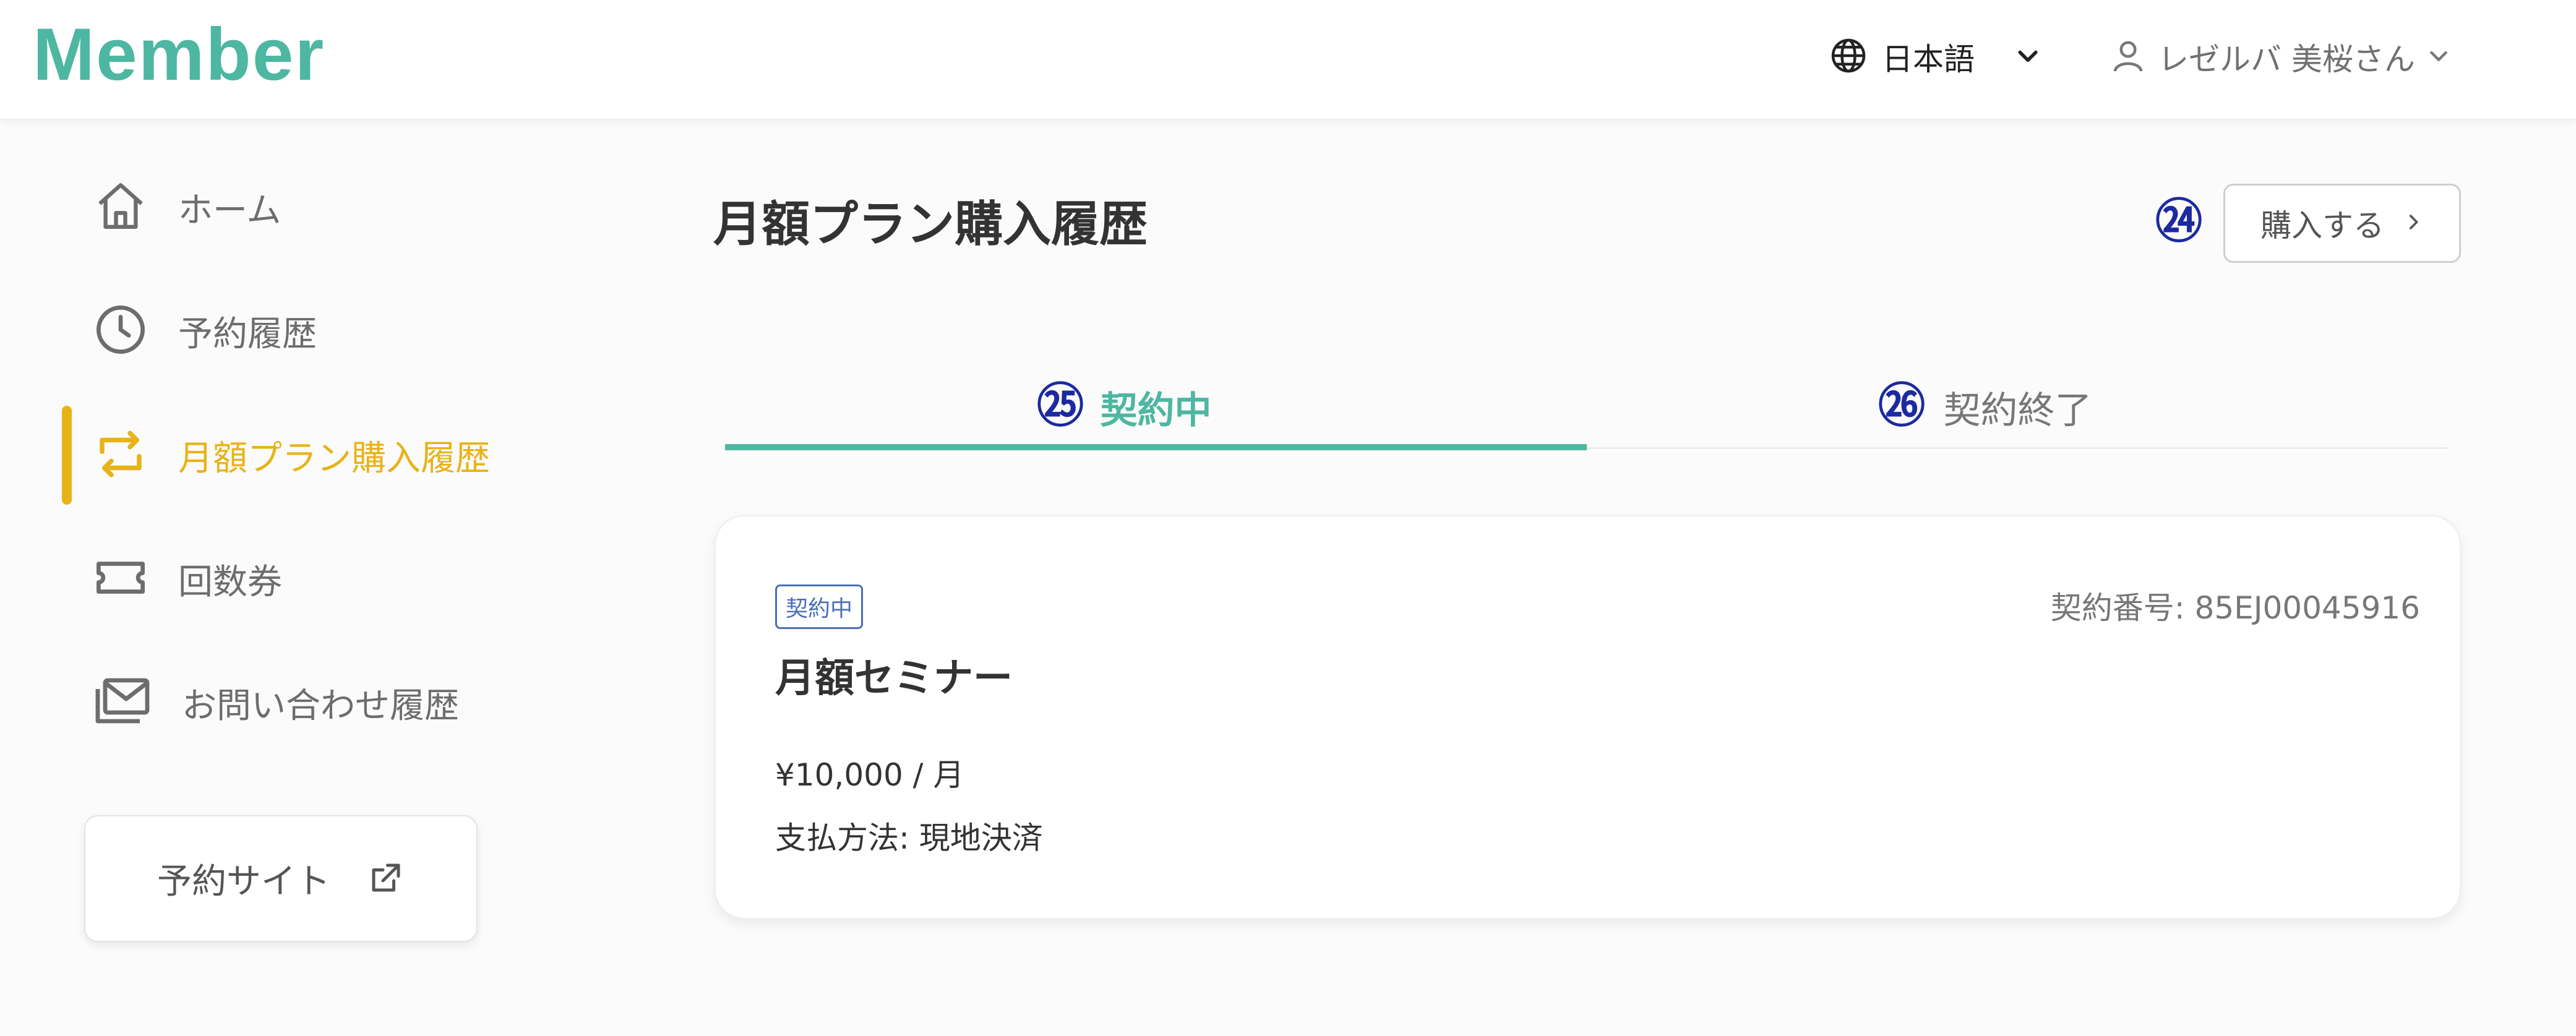 Image resolution: width=2576 pixels, height=1036 pixels. What do you see at coordinates (1288, 59) in the screenshot?
I see `app-header: Member 日本語 レゼルバ 美桜さん` at bounding box center [1288, 59].